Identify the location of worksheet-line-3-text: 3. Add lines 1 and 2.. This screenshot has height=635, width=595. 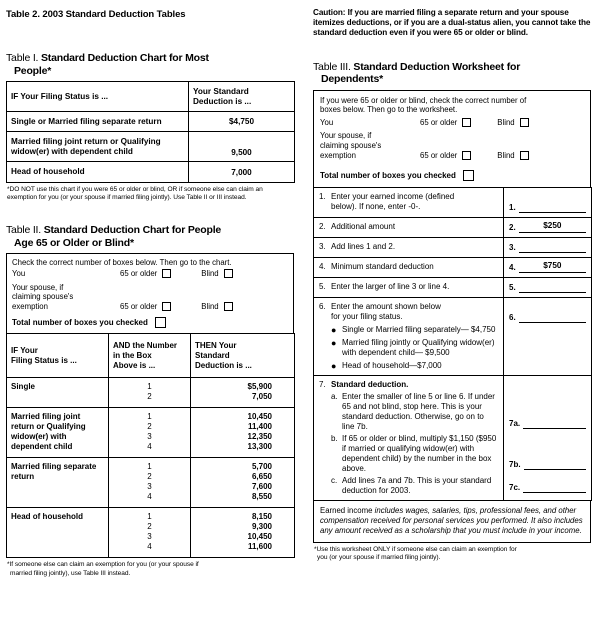
(408, 248).